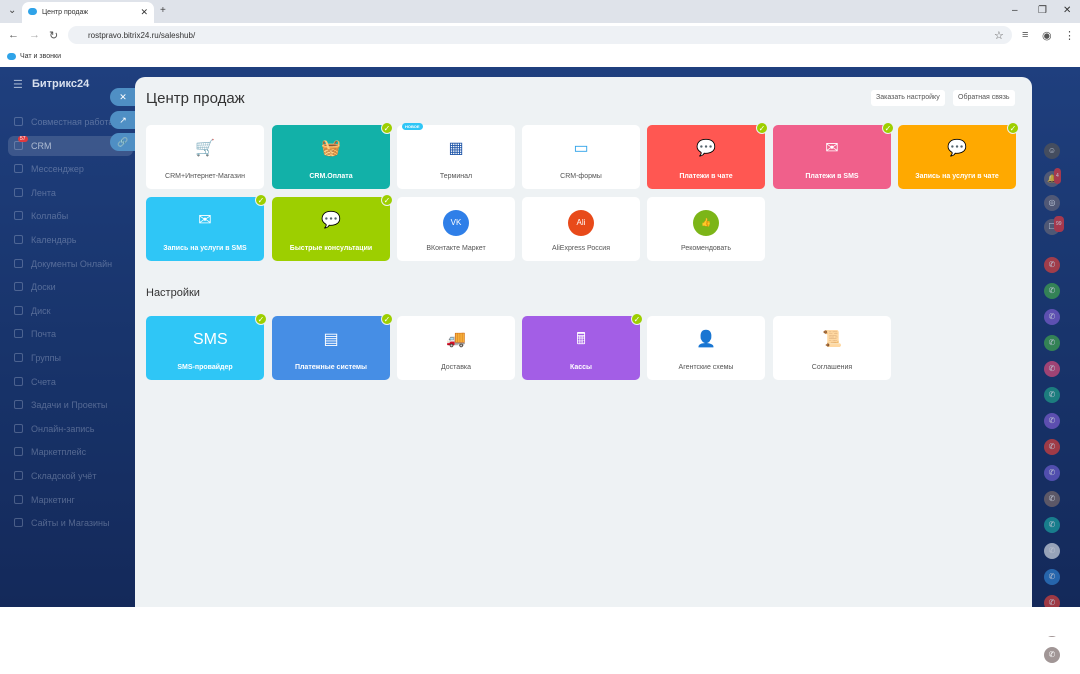 The height and width of the screenshot is (674, 1080). I want to click on tile: 👤 Агентские схемы, so click(706, 348).